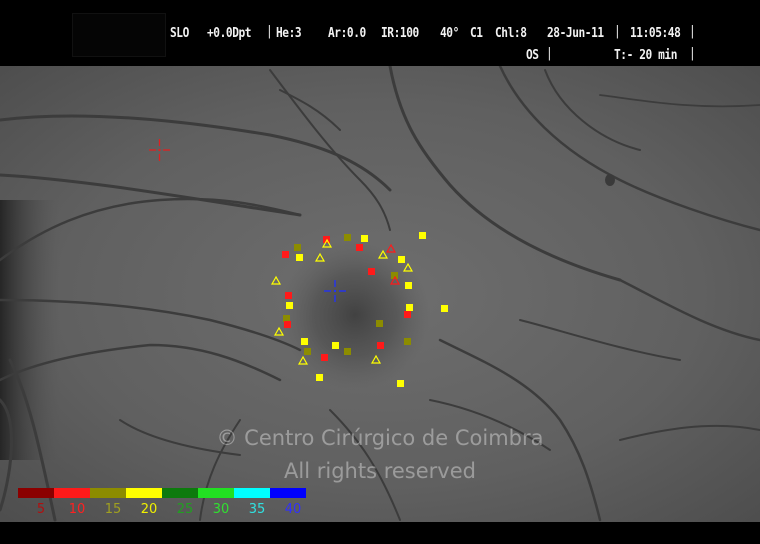  What do you see at coordinates (289, 33) in the screenshot?
I see `he-text: He:3` at bounding box center [289, 33].